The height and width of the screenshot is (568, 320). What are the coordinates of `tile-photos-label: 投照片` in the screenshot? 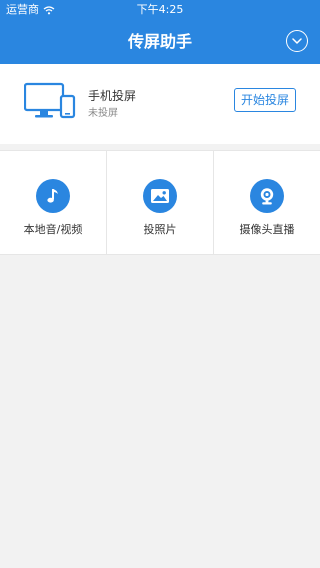 It's located at (160, 229).